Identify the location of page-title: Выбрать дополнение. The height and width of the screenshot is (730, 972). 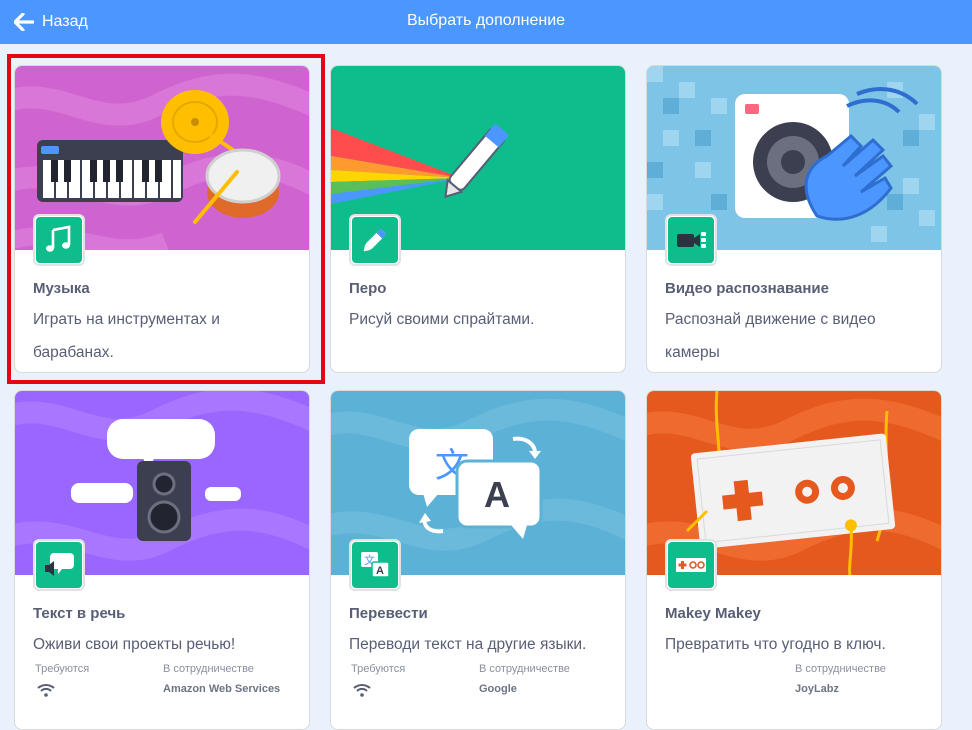
(486, 20).